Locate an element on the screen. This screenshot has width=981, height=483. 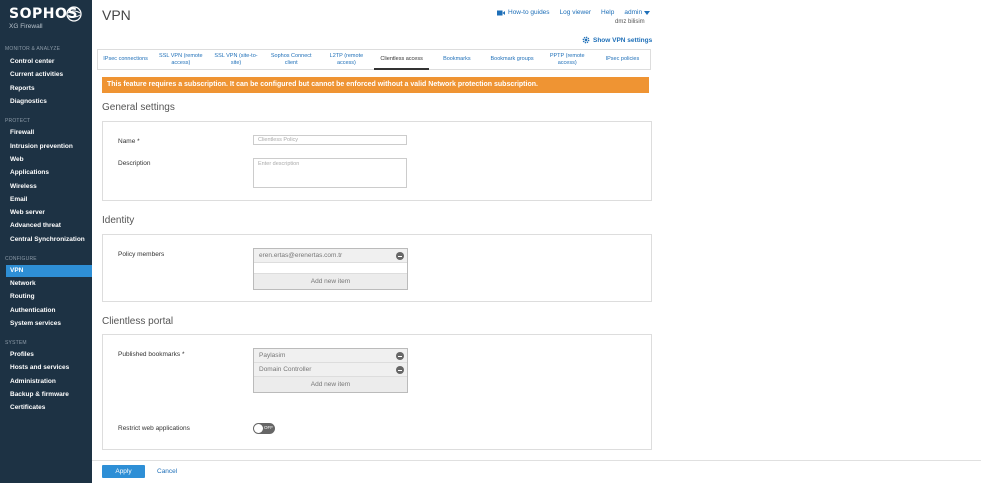
top-links: How-to guides Log viewer Help admin is located at coordinates (575, 12).